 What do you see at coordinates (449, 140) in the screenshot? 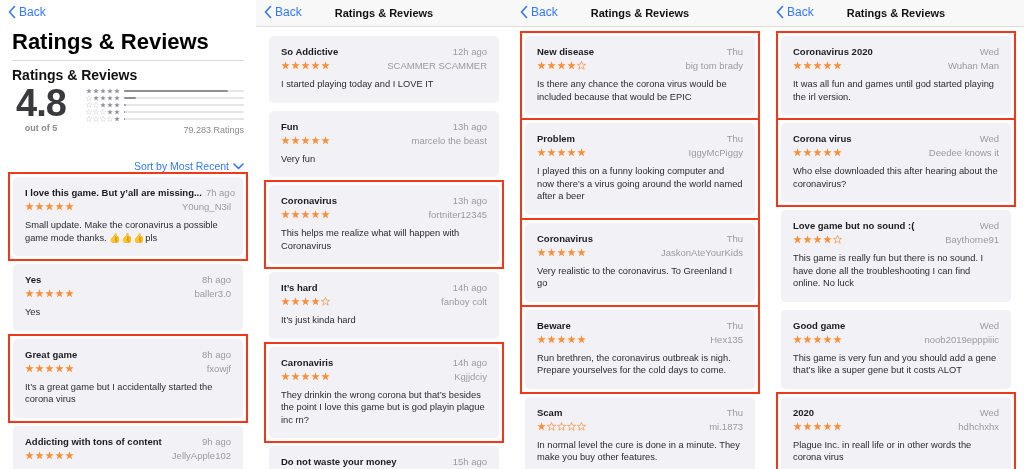
I see `review-author: marcelo the beast` at bounding box center [449, 140].